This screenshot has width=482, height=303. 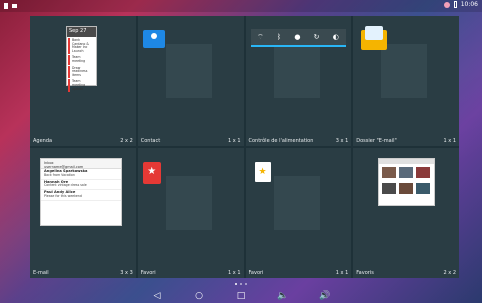 I want to click on email-subject: Back from Vacation, so click(x=59, y=174).